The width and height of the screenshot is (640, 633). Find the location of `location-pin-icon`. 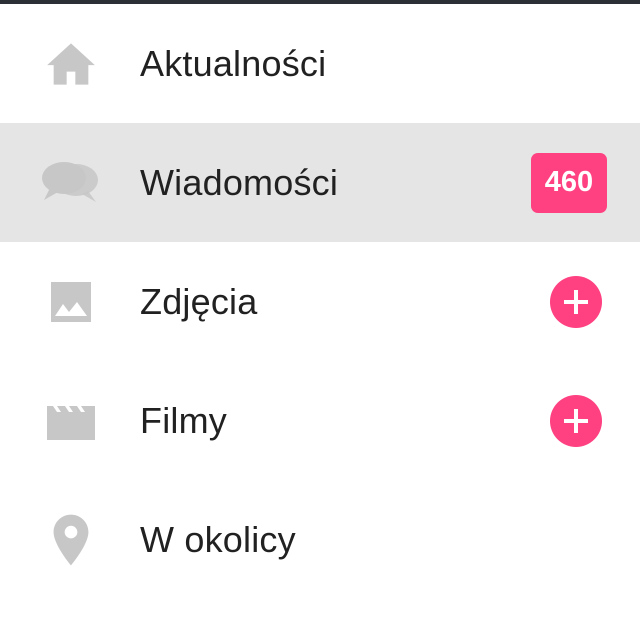

location-pin-icon is located at coordinates (71, 540).